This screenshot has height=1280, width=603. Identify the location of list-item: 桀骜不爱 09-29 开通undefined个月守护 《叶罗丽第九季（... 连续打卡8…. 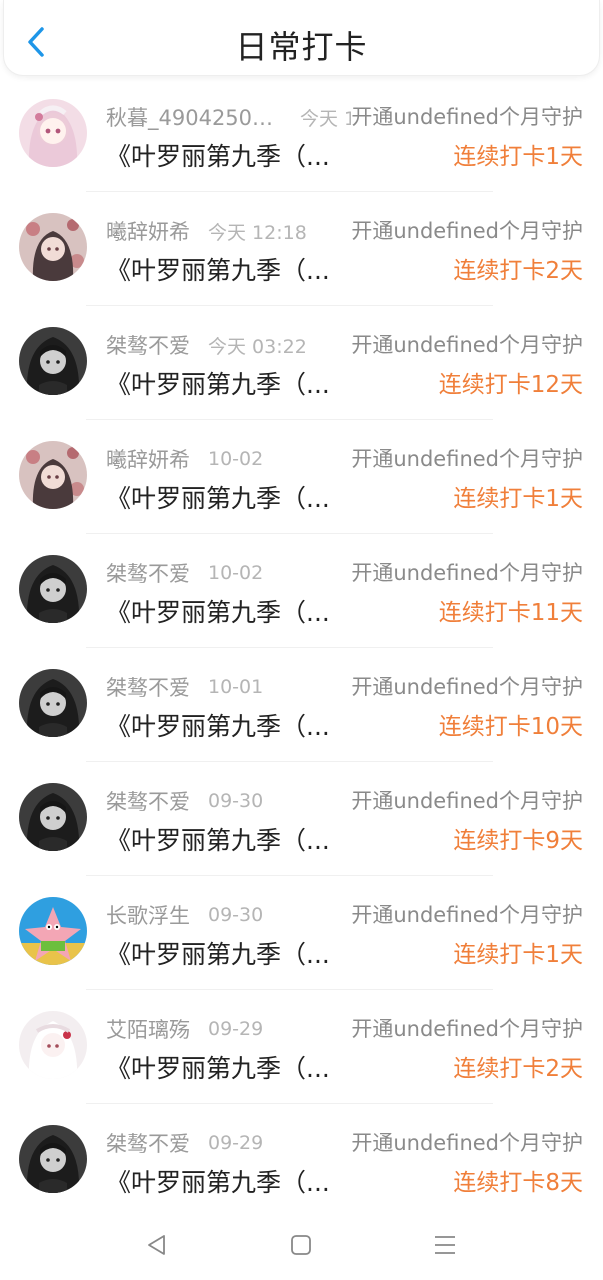
(301, 1161).